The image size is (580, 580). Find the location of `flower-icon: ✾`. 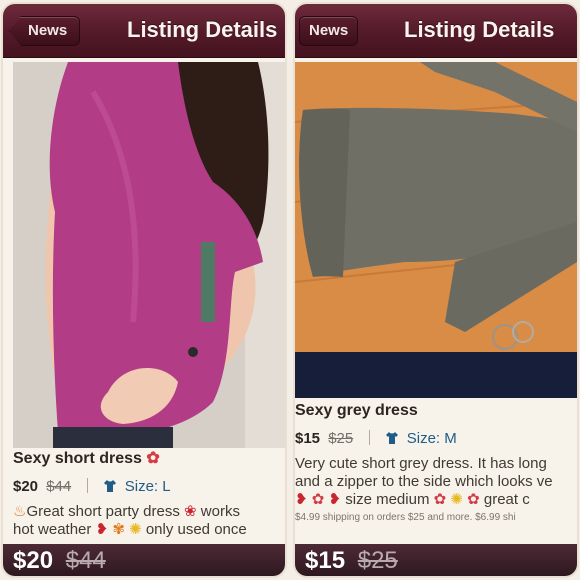

flower-icon: ✾ is located at coordinates (118, 529).